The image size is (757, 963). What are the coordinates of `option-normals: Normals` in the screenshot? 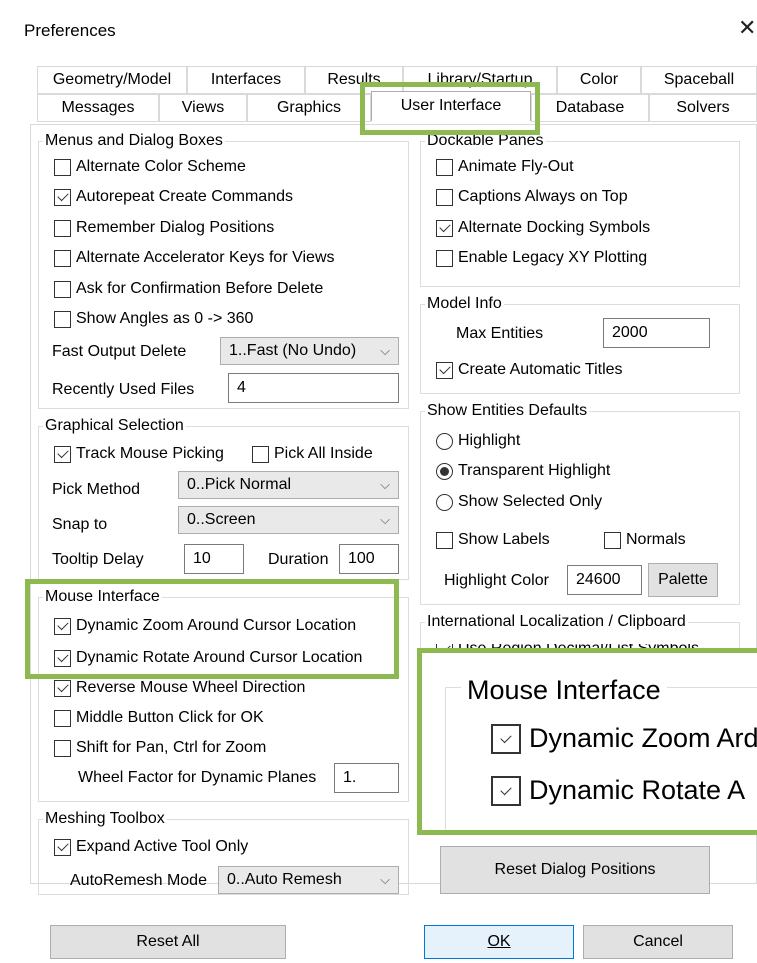 It's located at (645, 540).